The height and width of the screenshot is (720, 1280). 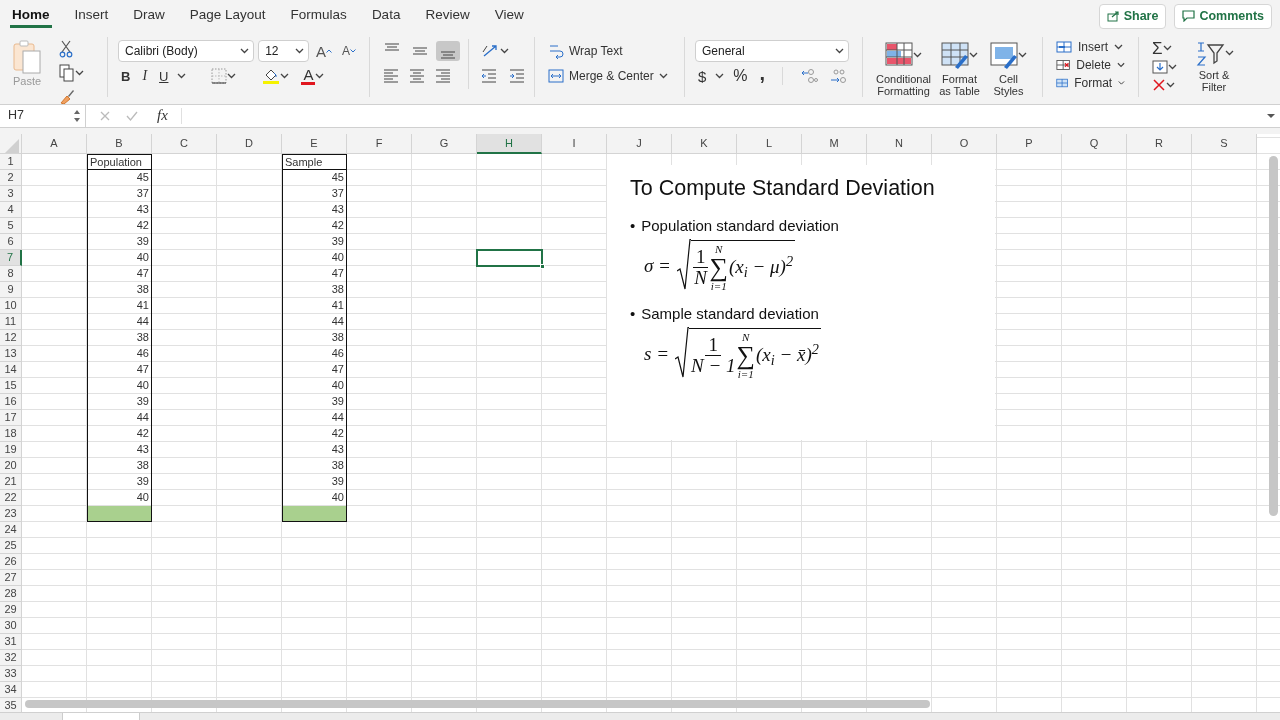 What do you see at coordinates (184, 144) in the screenshot?
I see `column-header: C` at bounding box center [184, 144].